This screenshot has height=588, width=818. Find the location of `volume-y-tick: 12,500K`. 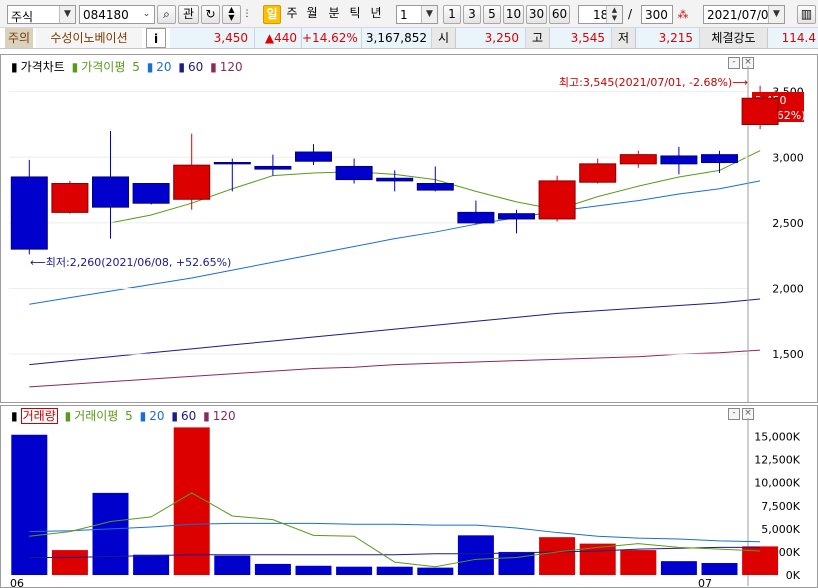

volume-y-tick: 12,500K is located at coordinates (777, 460).